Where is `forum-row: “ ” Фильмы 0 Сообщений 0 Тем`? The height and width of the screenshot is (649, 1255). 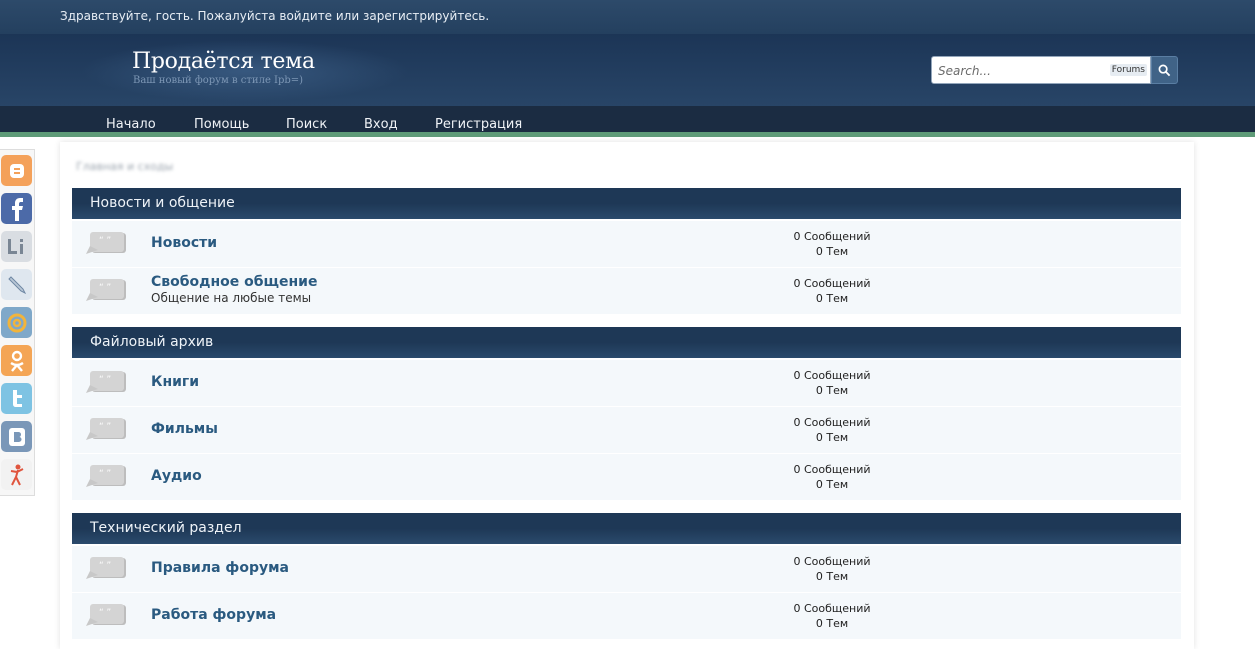 forum-row: “ ” Фильмы 0 Сообщений 0 Тем is located at coordinates (626, 430).